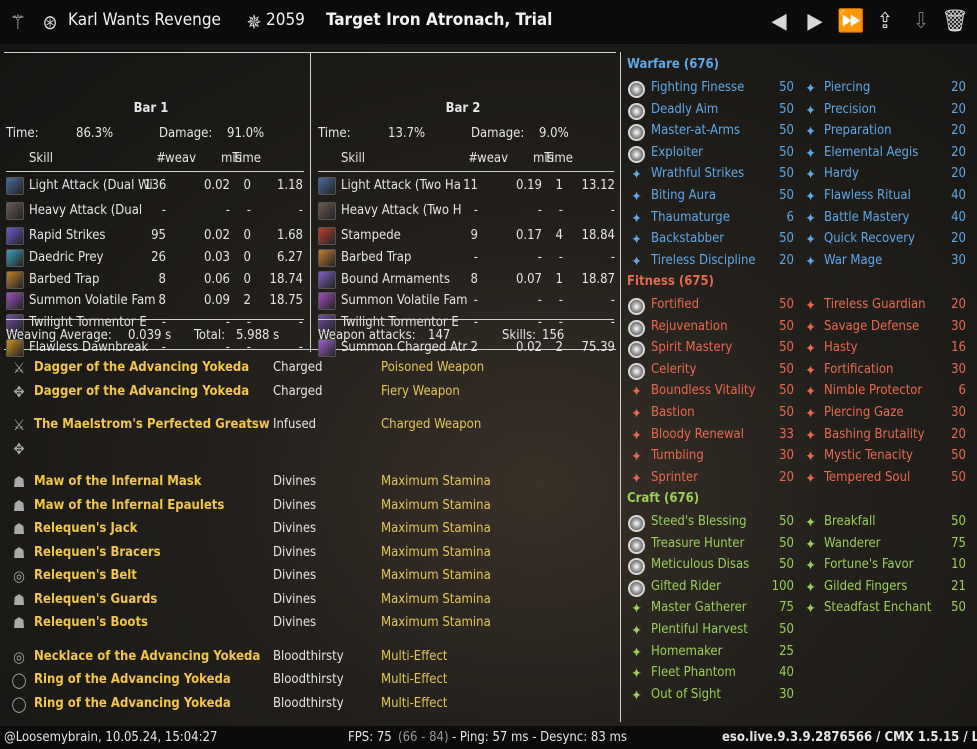 This screenshot has width=977, height=749. Describe the element at coordinates (885, 22) in the screenshot. I see `upload-icon: ⇪` at that location.